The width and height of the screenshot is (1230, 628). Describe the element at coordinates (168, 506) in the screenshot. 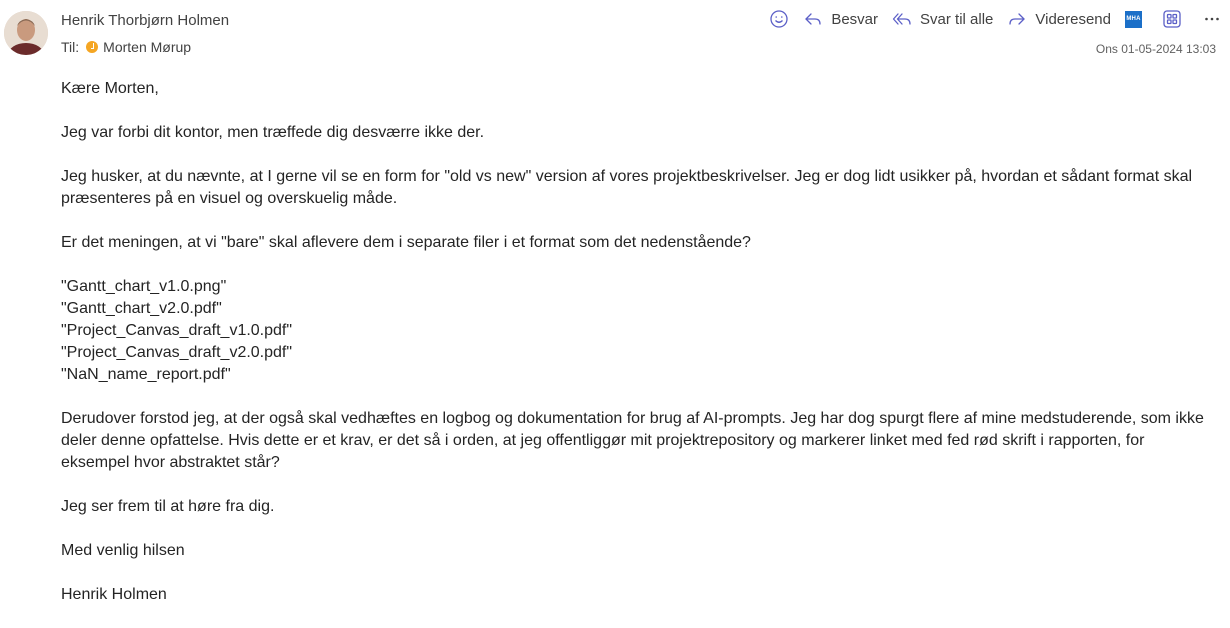

I see `paragraph-5: Jeg ser frem til at høre fra dig.` at that location.